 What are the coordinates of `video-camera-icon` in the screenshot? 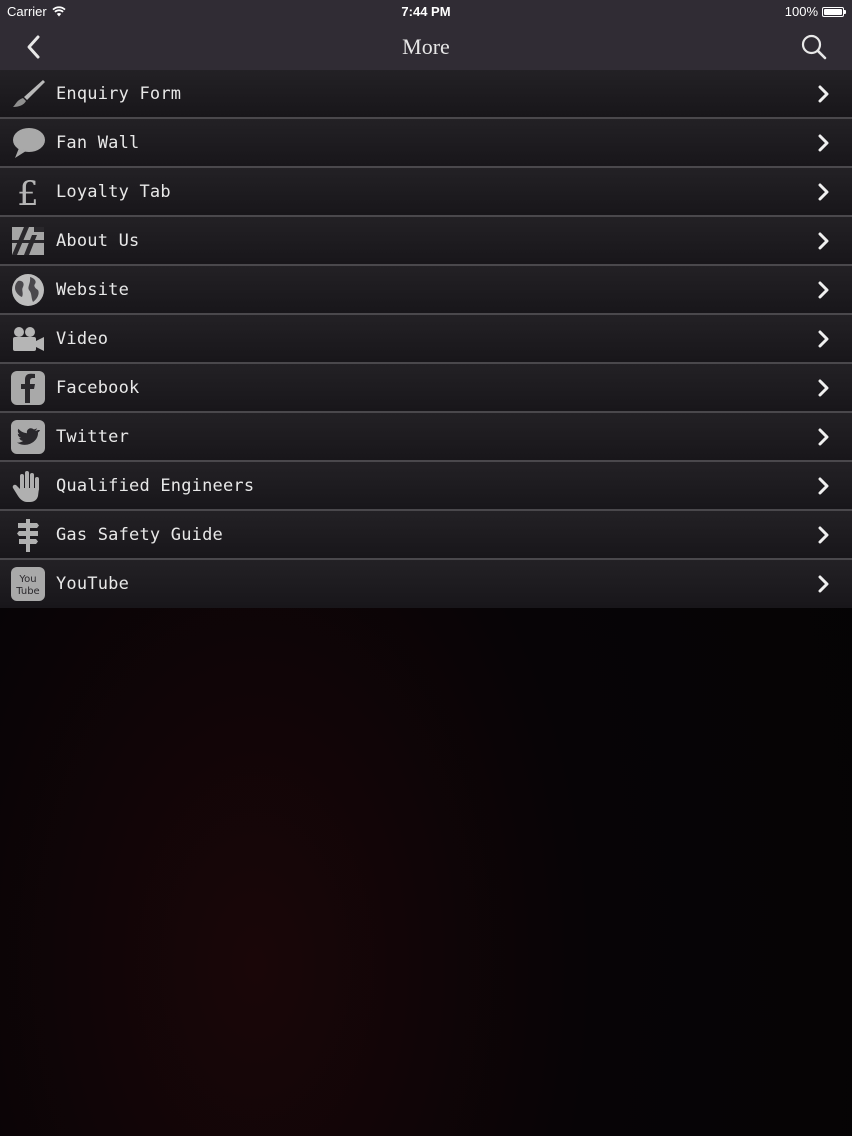 It's located at (28, 339).